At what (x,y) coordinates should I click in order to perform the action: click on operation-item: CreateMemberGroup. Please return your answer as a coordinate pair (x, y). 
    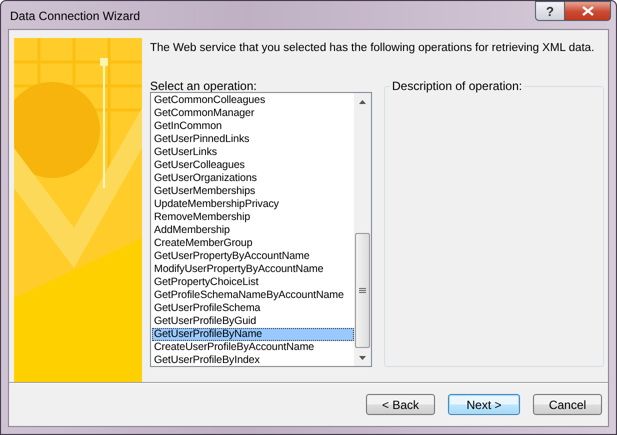
    Looking at the image, I should click on (253, 243).